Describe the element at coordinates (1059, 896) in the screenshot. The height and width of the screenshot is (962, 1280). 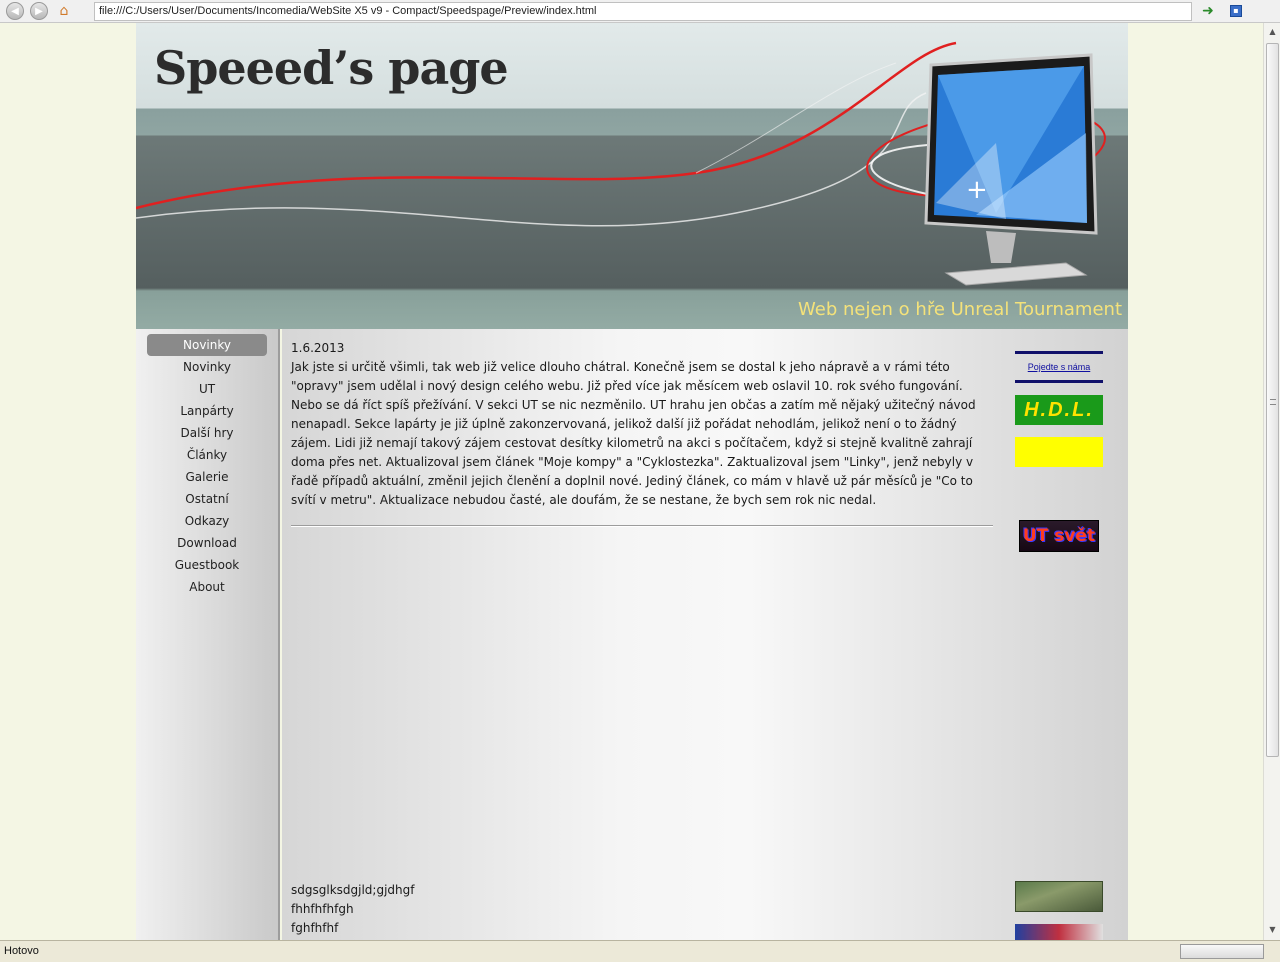
I see `banner-game-screenshot` at that location.